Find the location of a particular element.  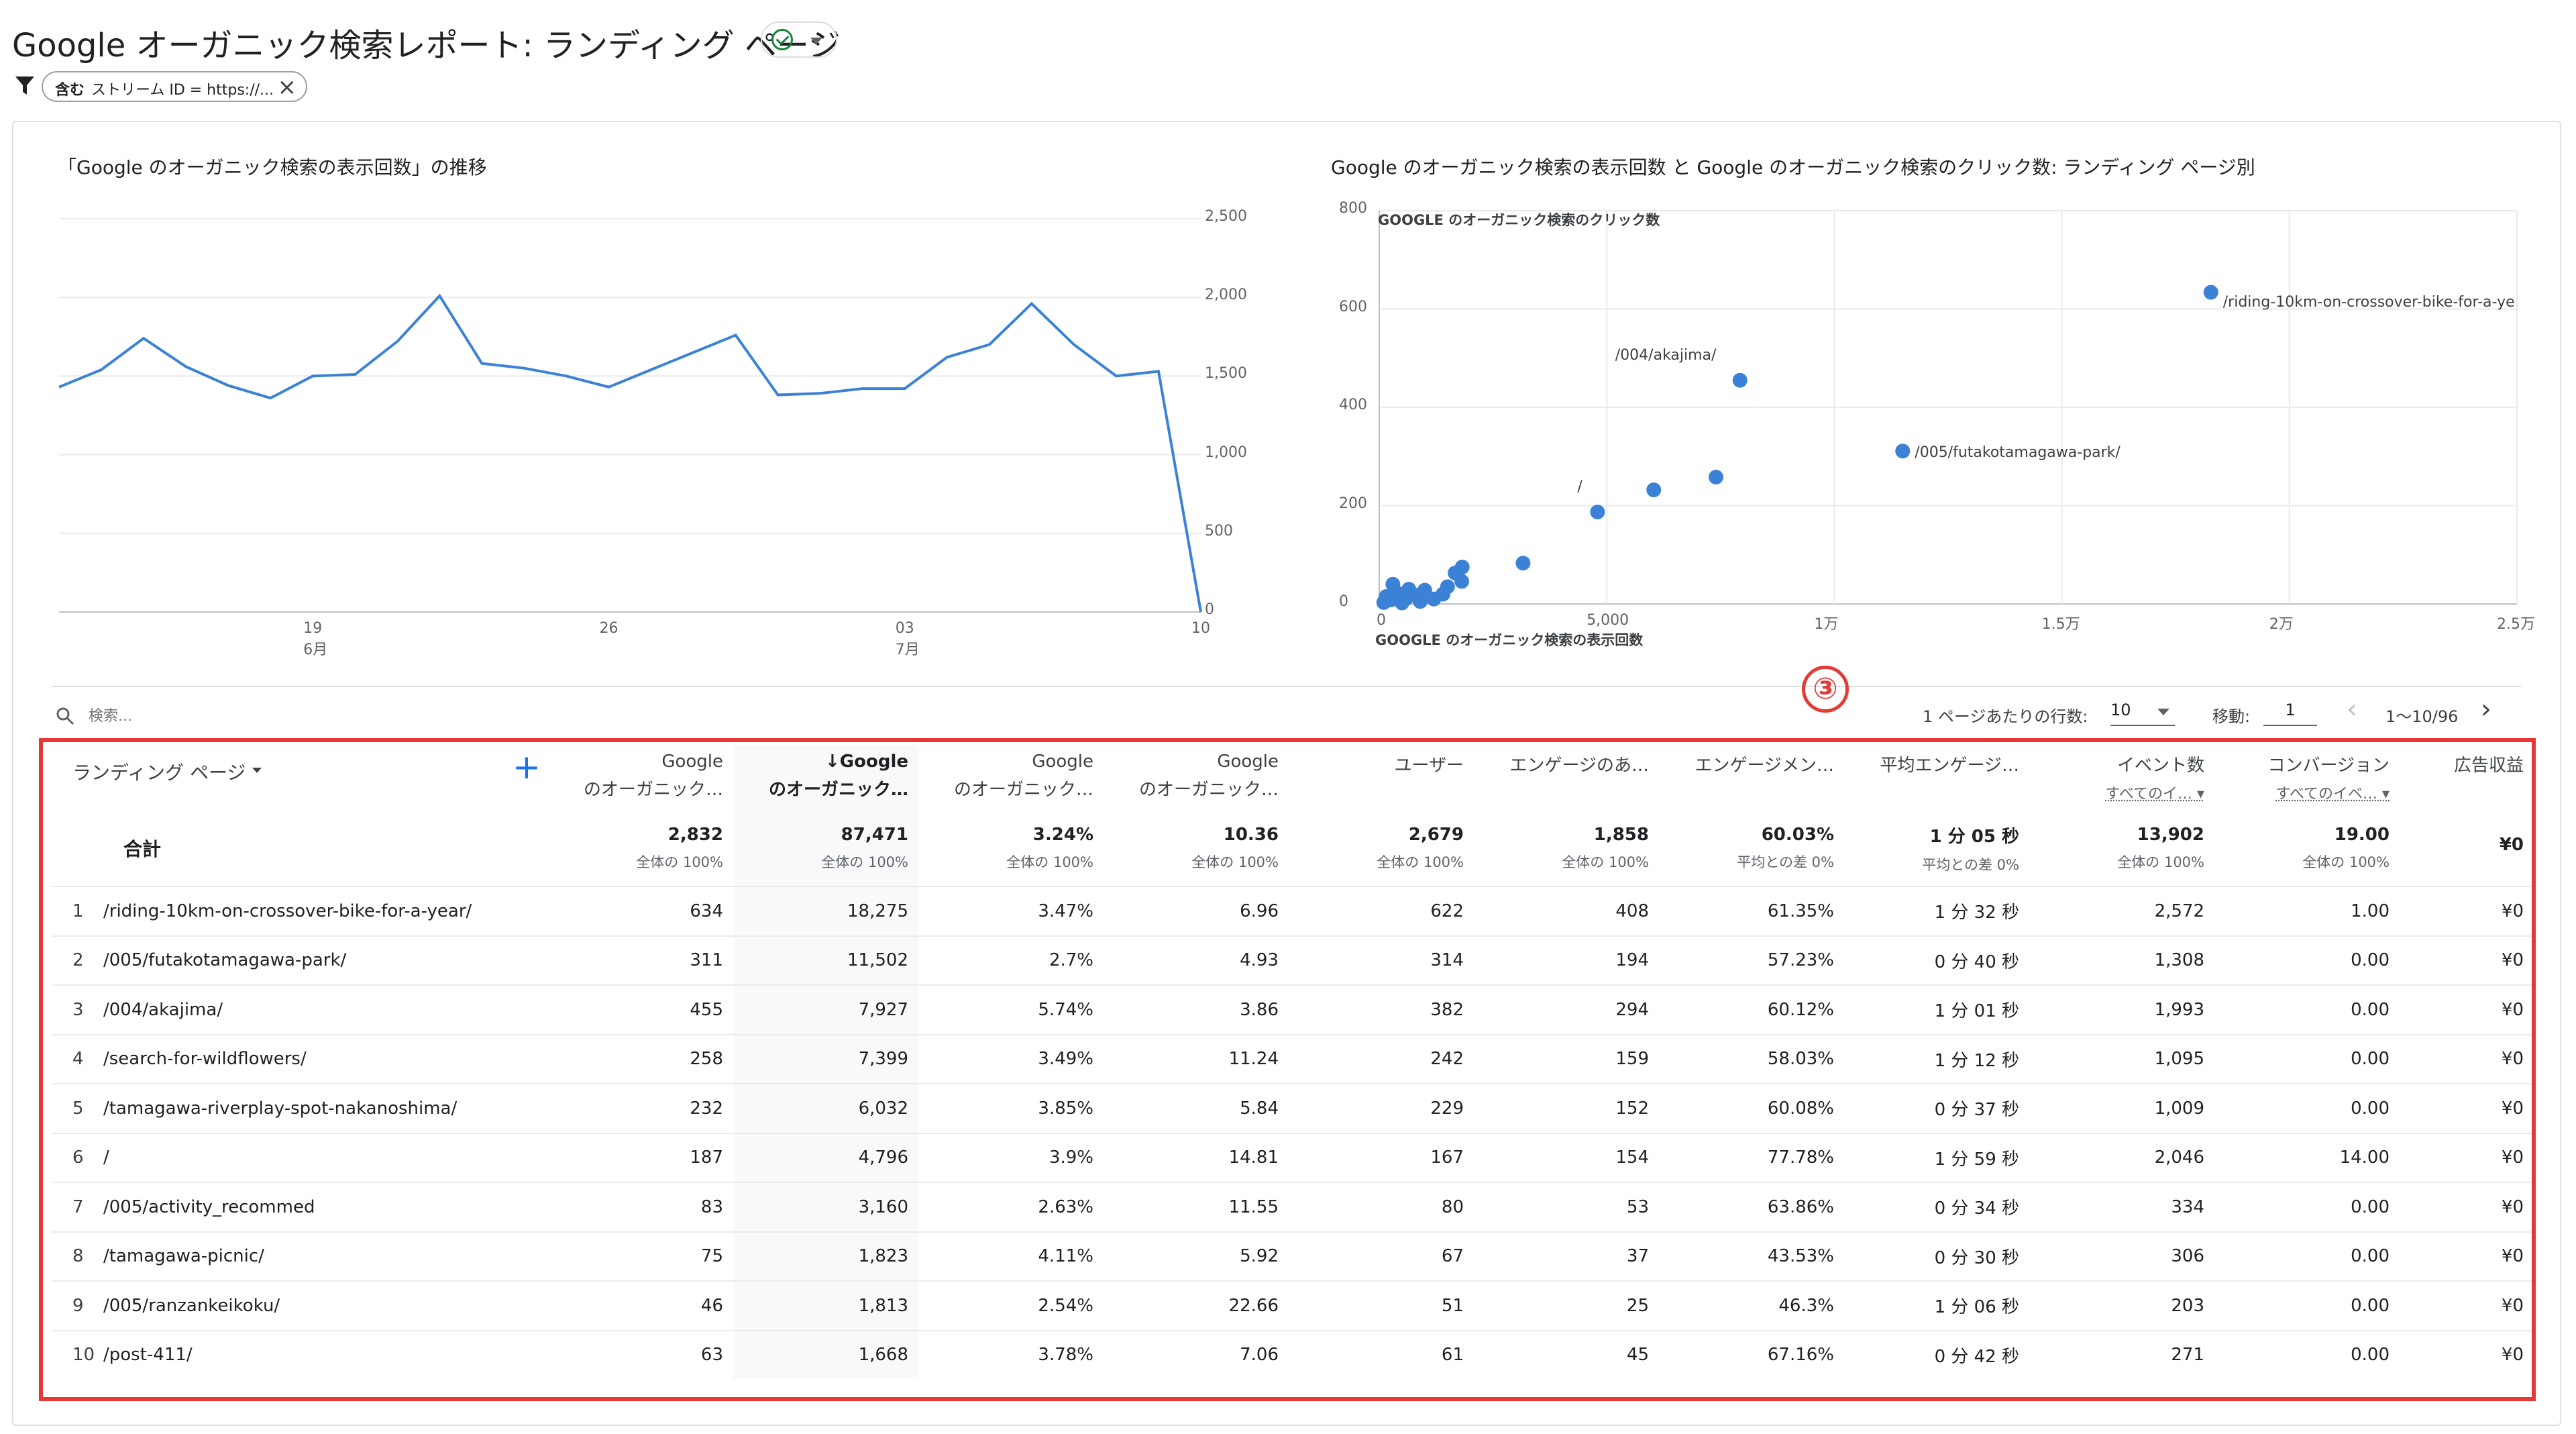

divider is located at coordinates (1286, 686).